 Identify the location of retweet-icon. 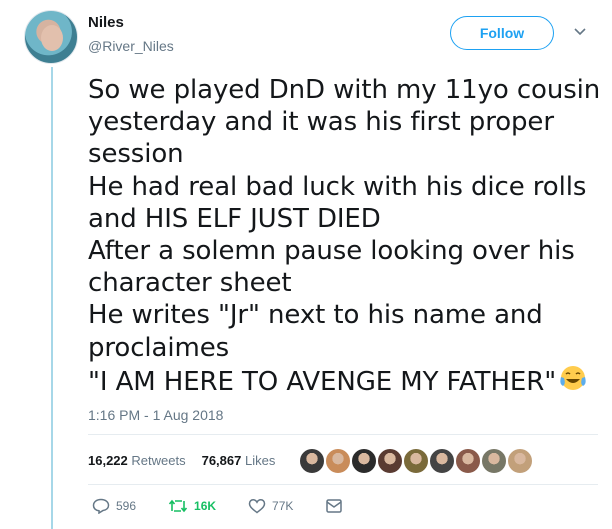
(178, 506).